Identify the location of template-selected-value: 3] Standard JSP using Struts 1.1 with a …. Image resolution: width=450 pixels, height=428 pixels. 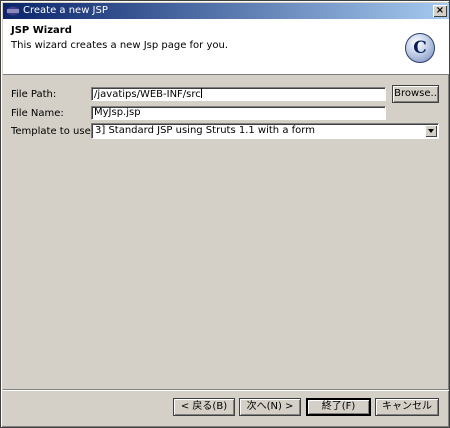
(205, 130).